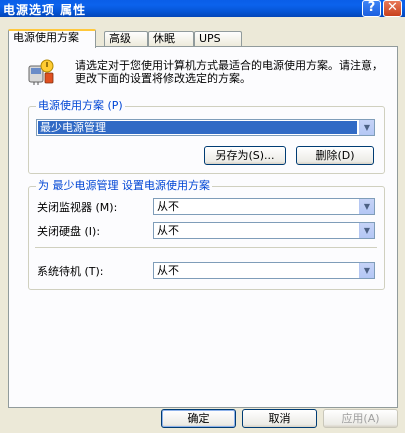 The height and width of the screenshot is (433, 405). What do you see at coordinates (371, 8) in the screenshot?
I see `help-button: ?` at bounding box center [371, 8].